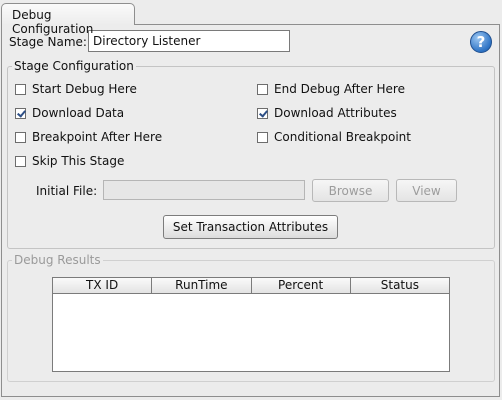 This screenshot has width=502, height=400. Describe the element at coordinates (57, 260) in the screenshot. I see `debug-results-title: Debug Results` at that location.